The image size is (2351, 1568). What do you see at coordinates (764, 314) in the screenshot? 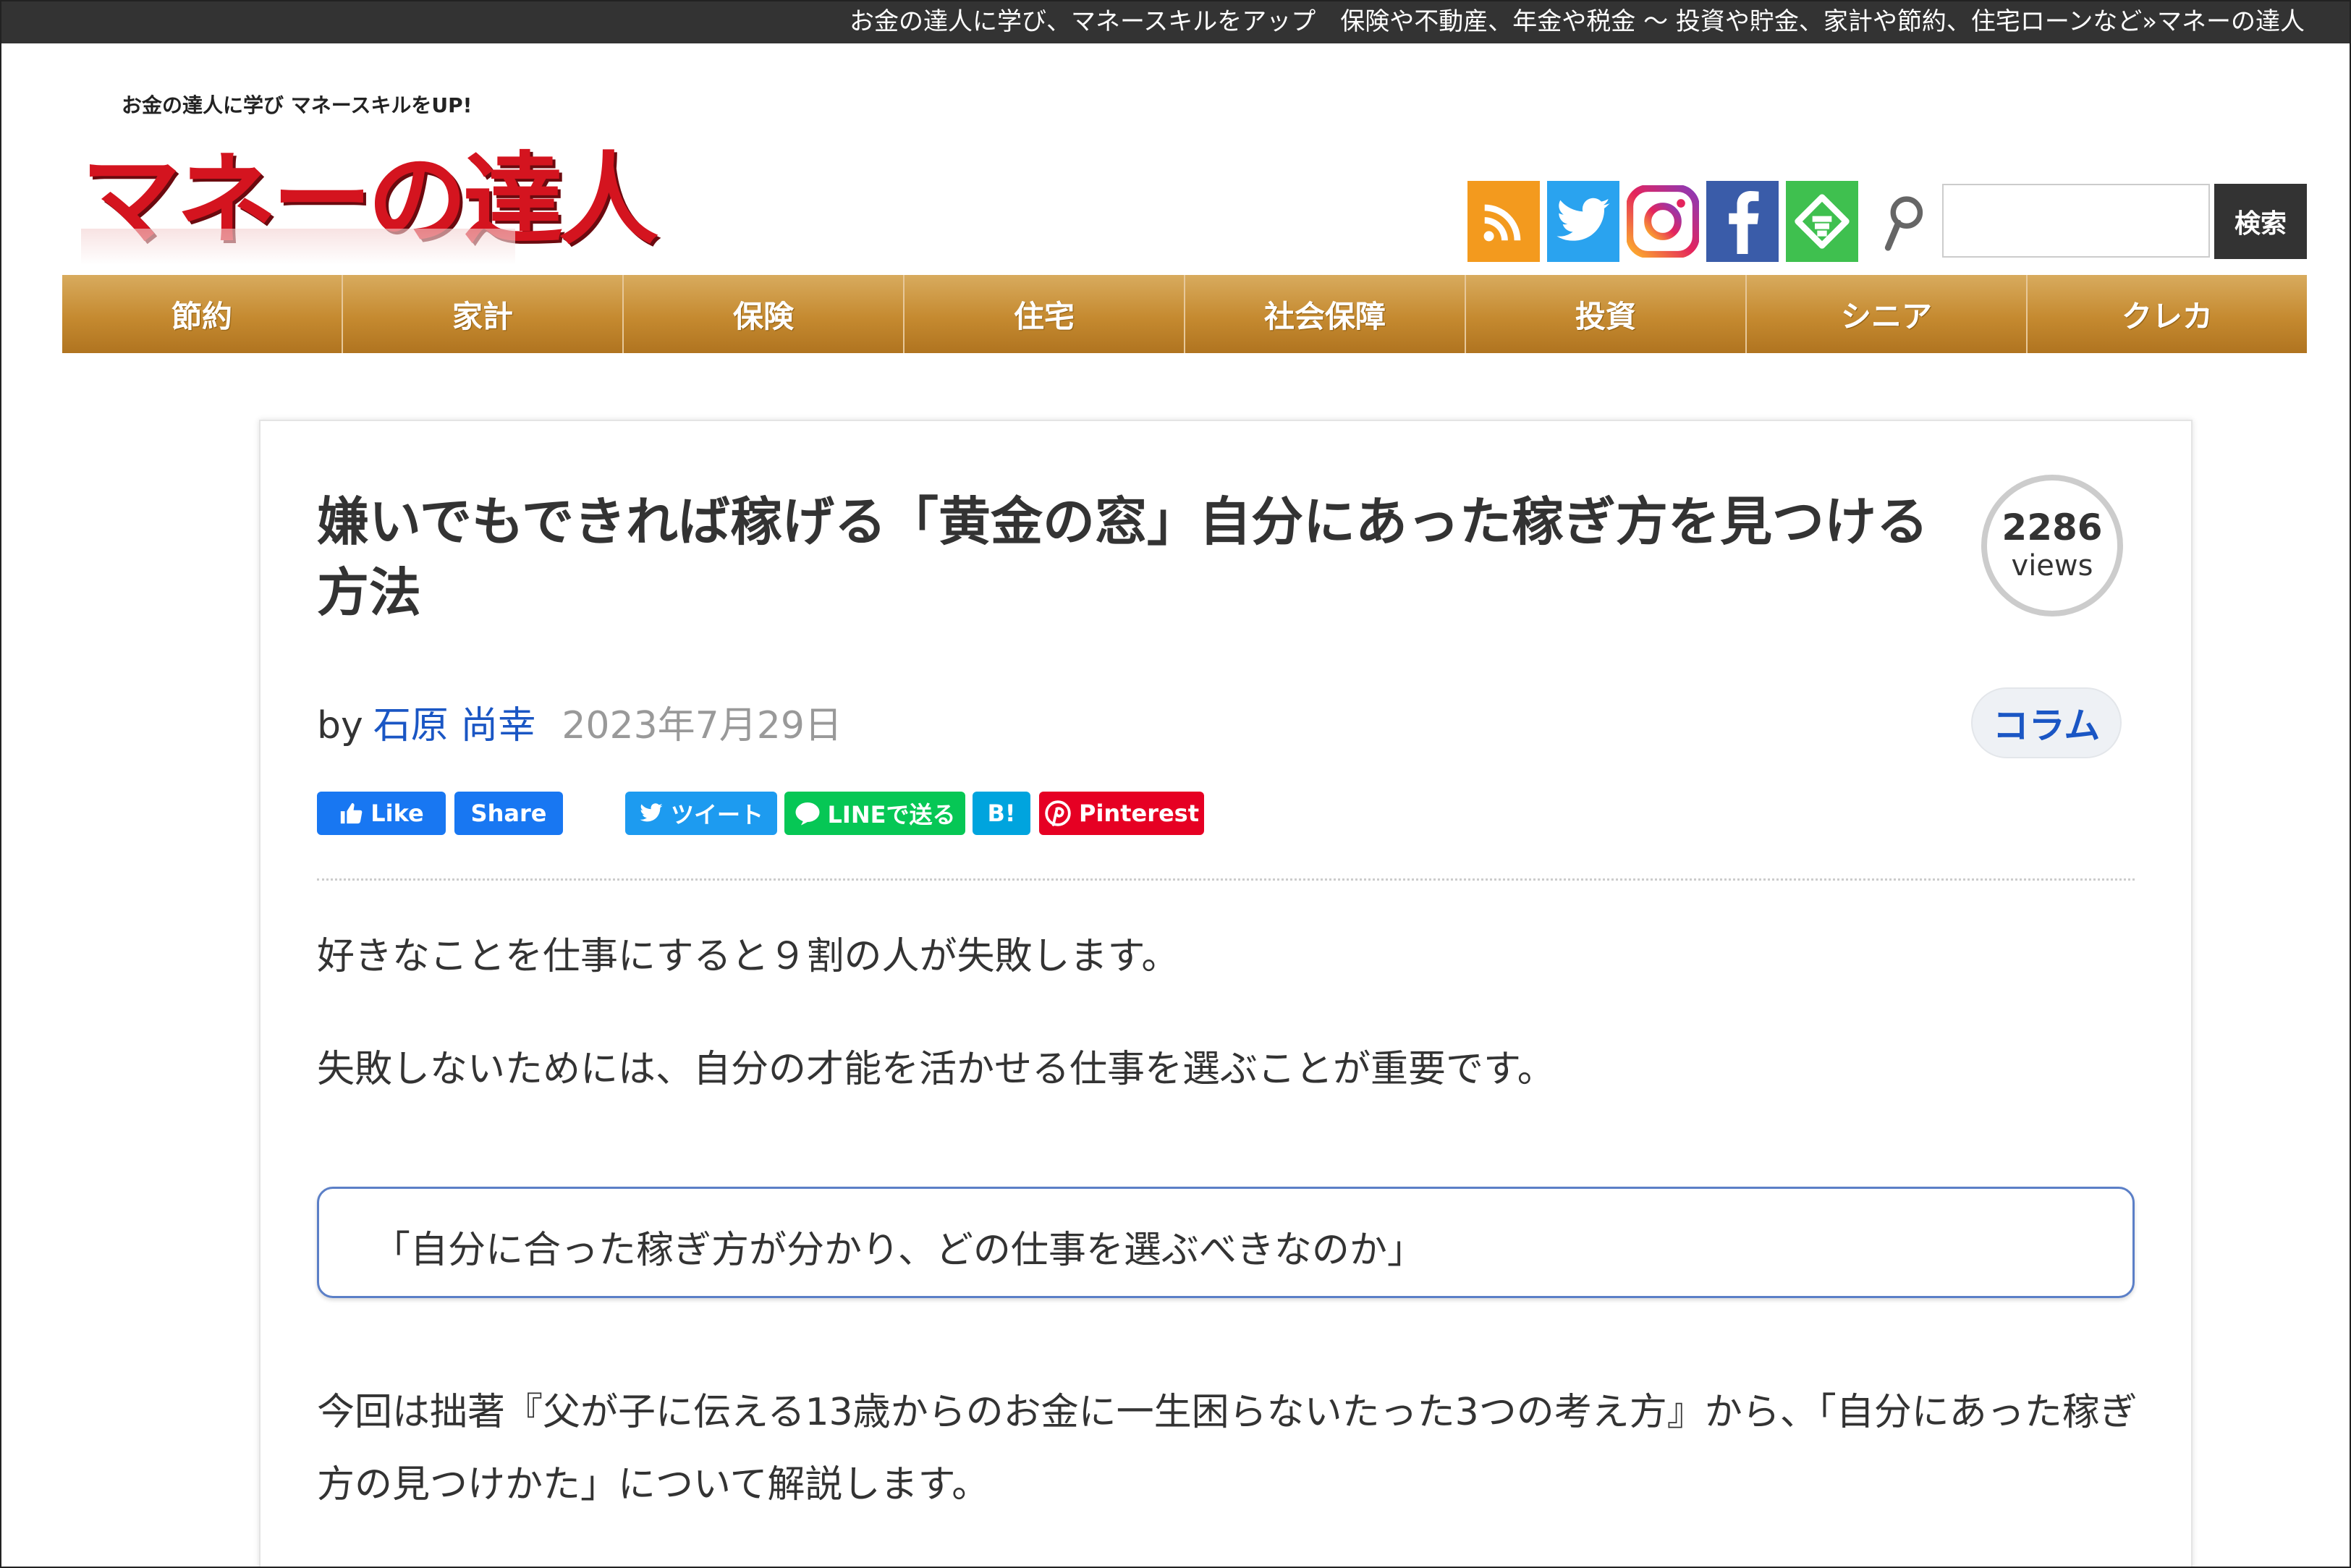
I see `nav-item-hoken: 保険` at bounding box center [764, 314].